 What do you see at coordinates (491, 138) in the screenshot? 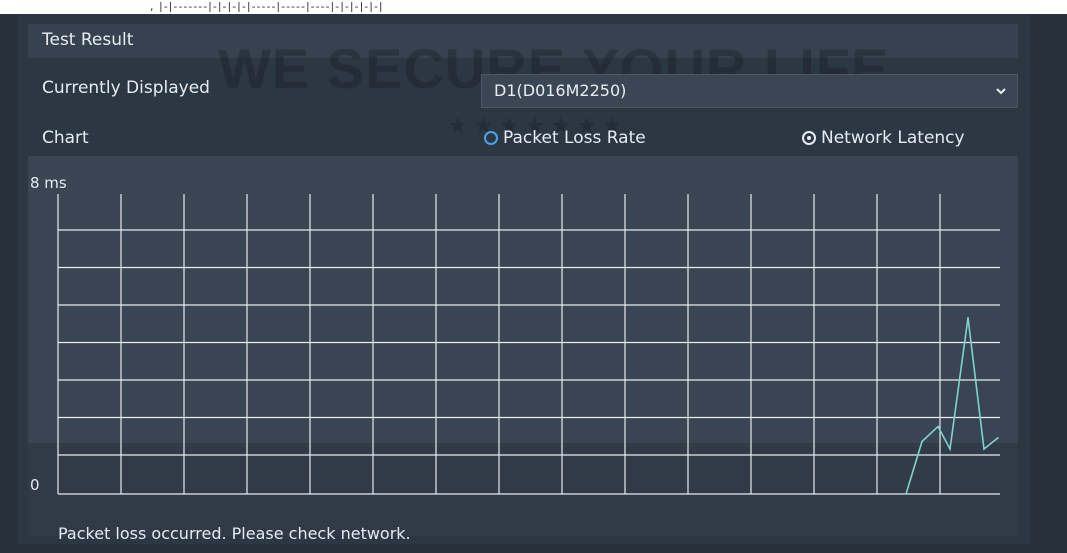
I see `radio-unselected-icon` at bounding box center [491, 138].